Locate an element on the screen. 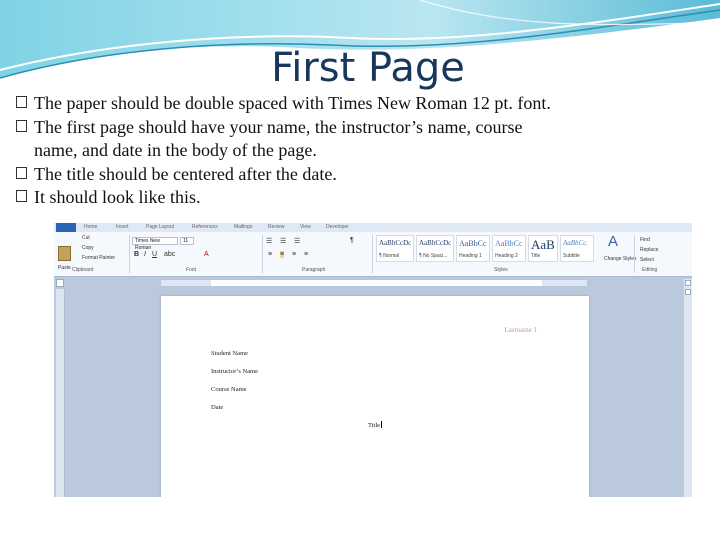  style-preview: AaB is located at coordinates (543, 244).